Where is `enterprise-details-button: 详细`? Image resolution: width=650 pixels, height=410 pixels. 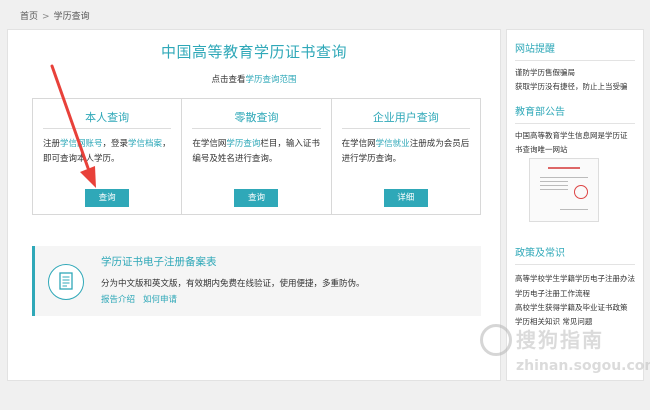
enterprise-details-button: 详细 is located at coordinates (405, 198).